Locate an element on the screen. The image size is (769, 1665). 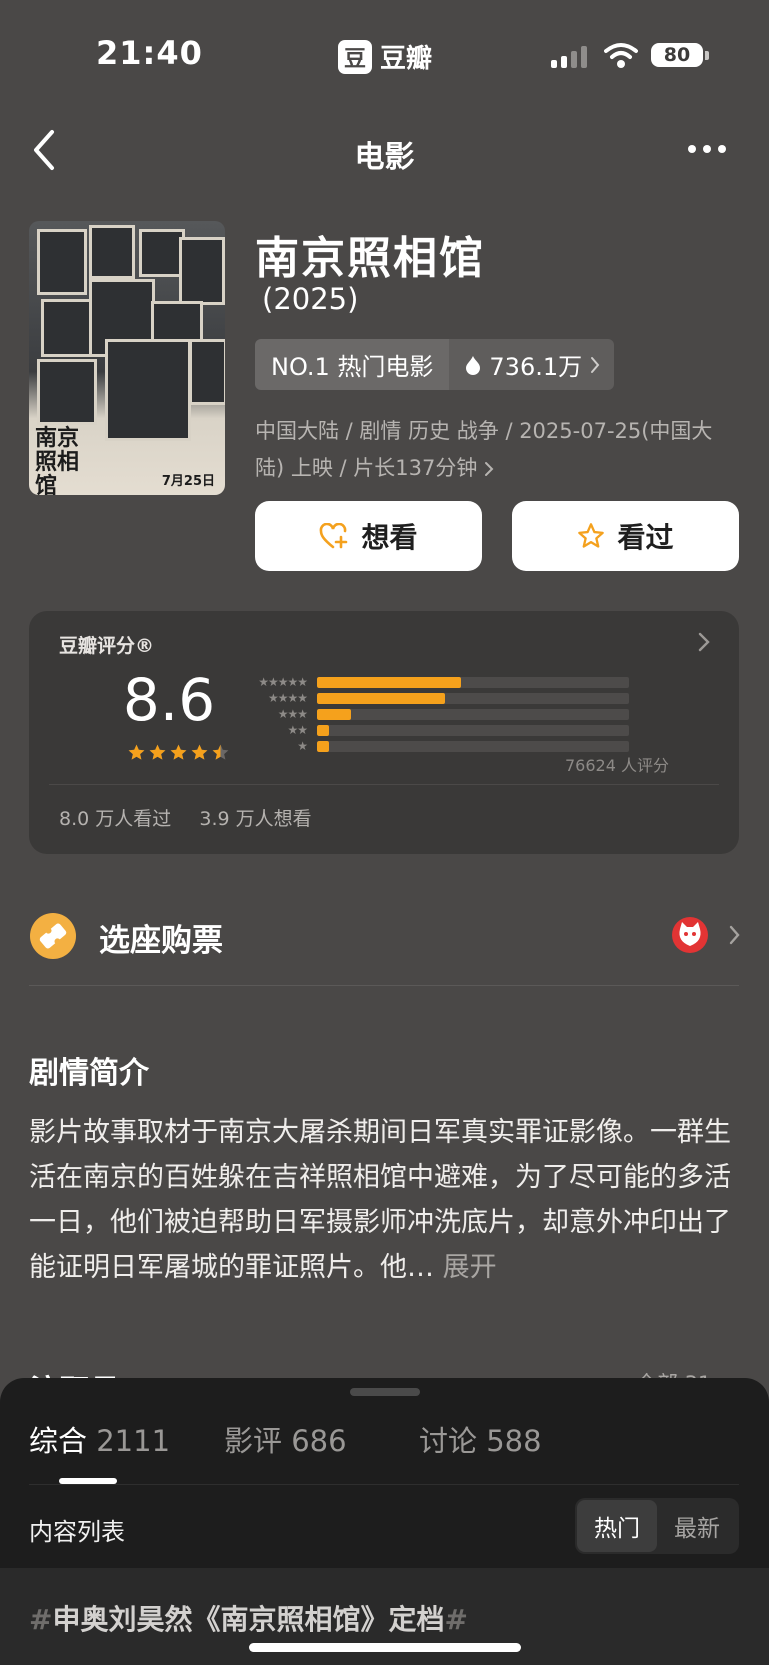
rating-bar-row: ★★ is located at coordinates (433, 730).